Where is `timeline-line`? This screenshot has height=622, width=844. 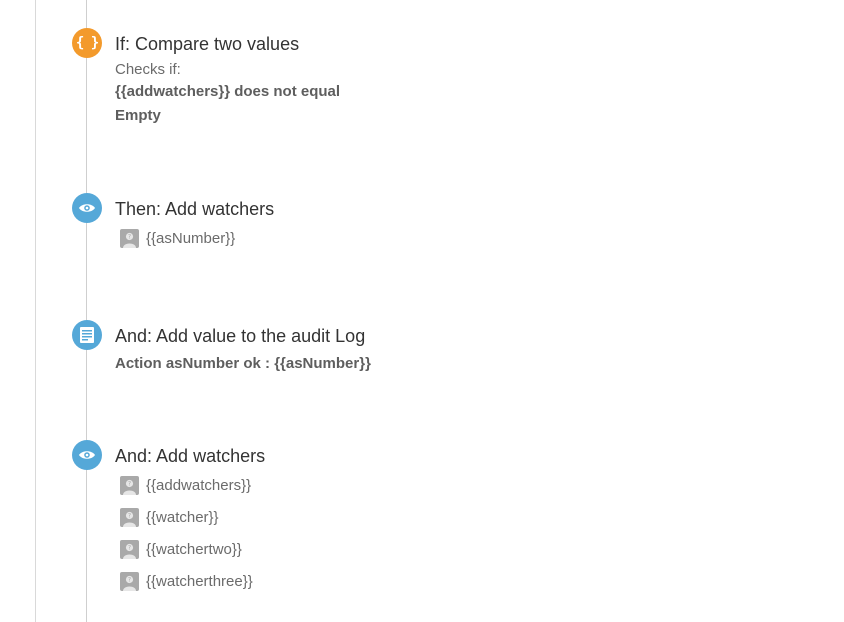
timeline-line is located at coordinates (86, 311).